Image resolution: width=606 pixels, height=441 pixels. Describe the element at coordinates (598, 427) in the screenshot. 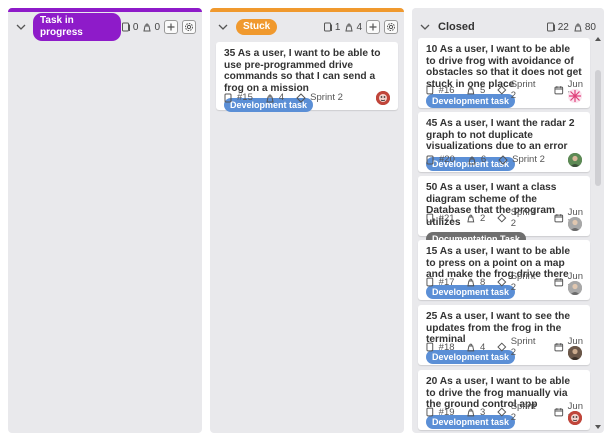

I see `scroll-down-arrow-icon` at that location.